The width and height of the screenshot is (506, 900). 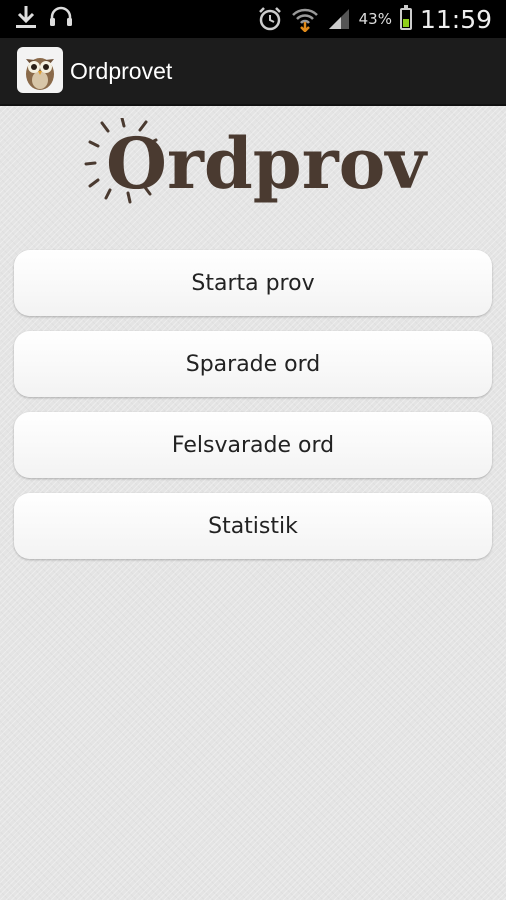 I want to click on status-bar: 43% 11:59, so click(x=253, y=19).